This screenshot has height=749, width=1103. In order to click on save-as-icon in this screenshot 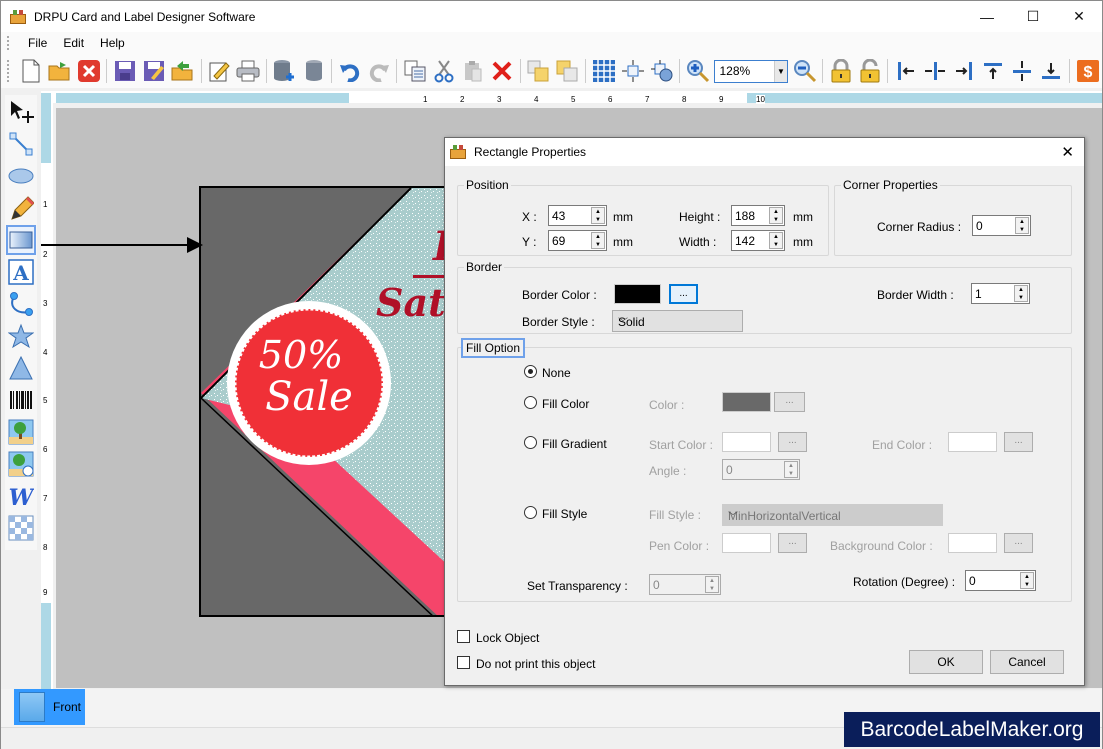, I will do `click(154, 71)`.